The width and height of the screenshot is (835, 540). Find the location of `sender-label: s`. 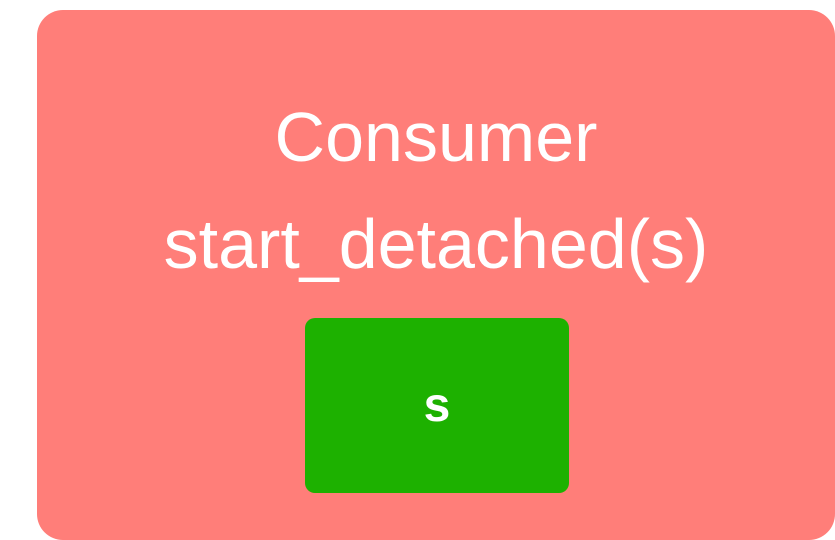

sender-label: s is located at coordinates (437, 405).